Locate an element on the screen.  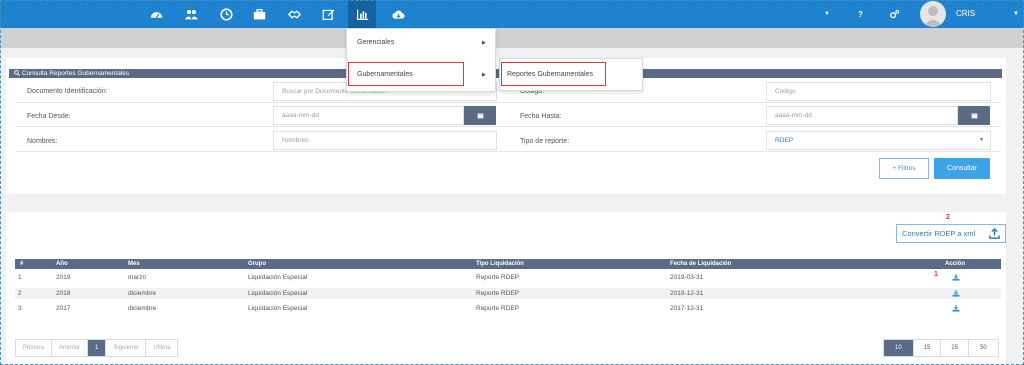
filtros-button: + Filtros is located at coordinates (904, 168).